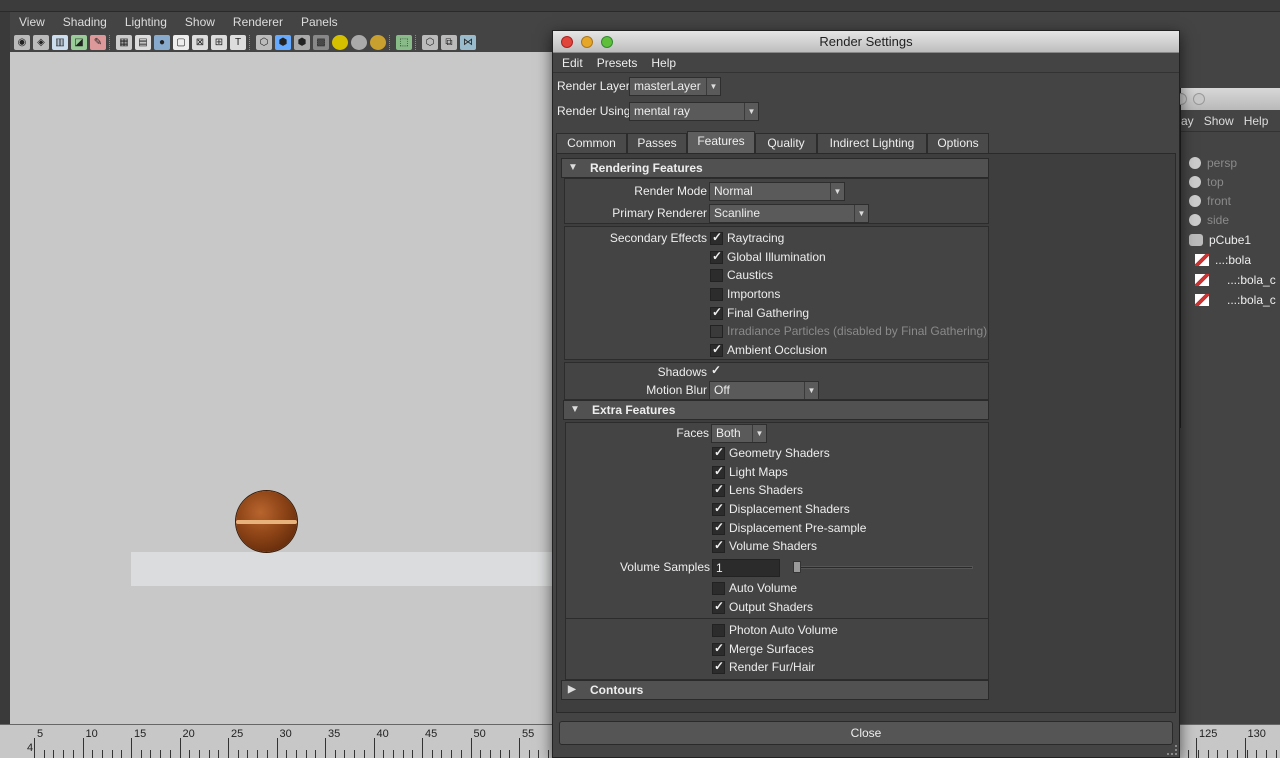  What do you see at coordinates (449, 42) in the screenshot?
I see `xray-joints-icon: ⧉` at bounding box center [449, 42].